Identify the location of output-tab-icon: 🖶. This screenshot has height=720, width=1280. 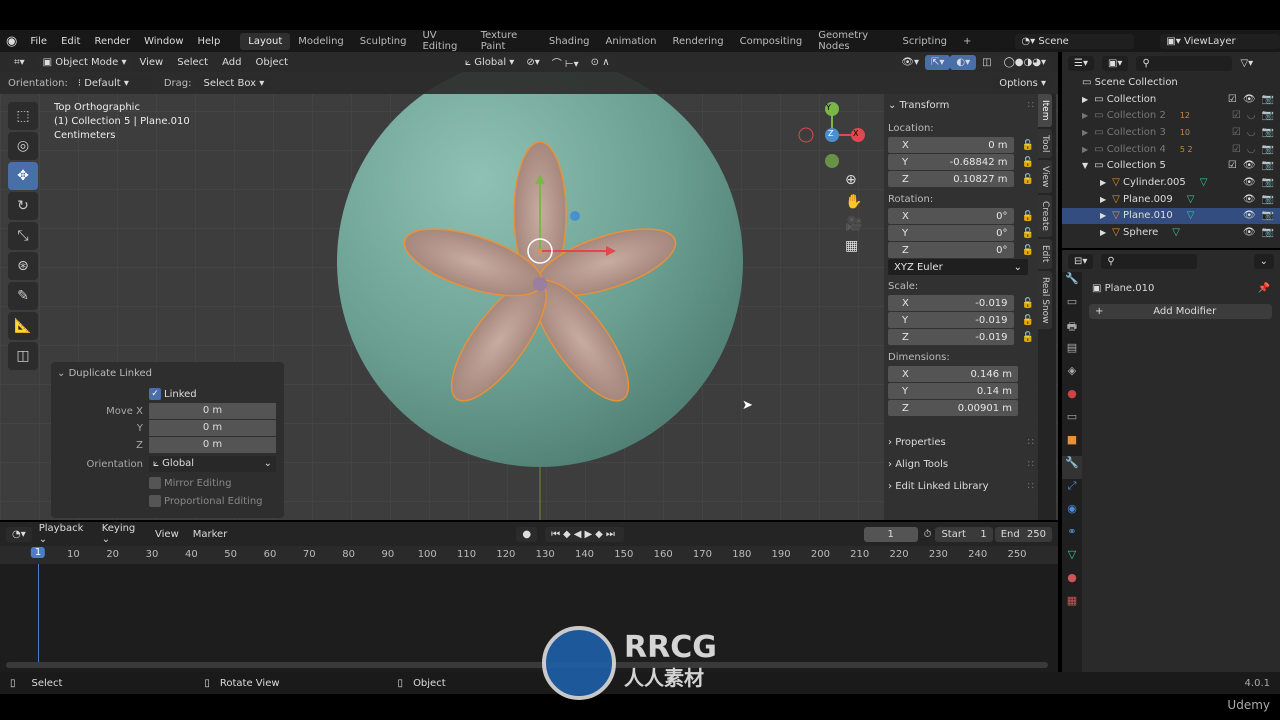
(1072, 329).